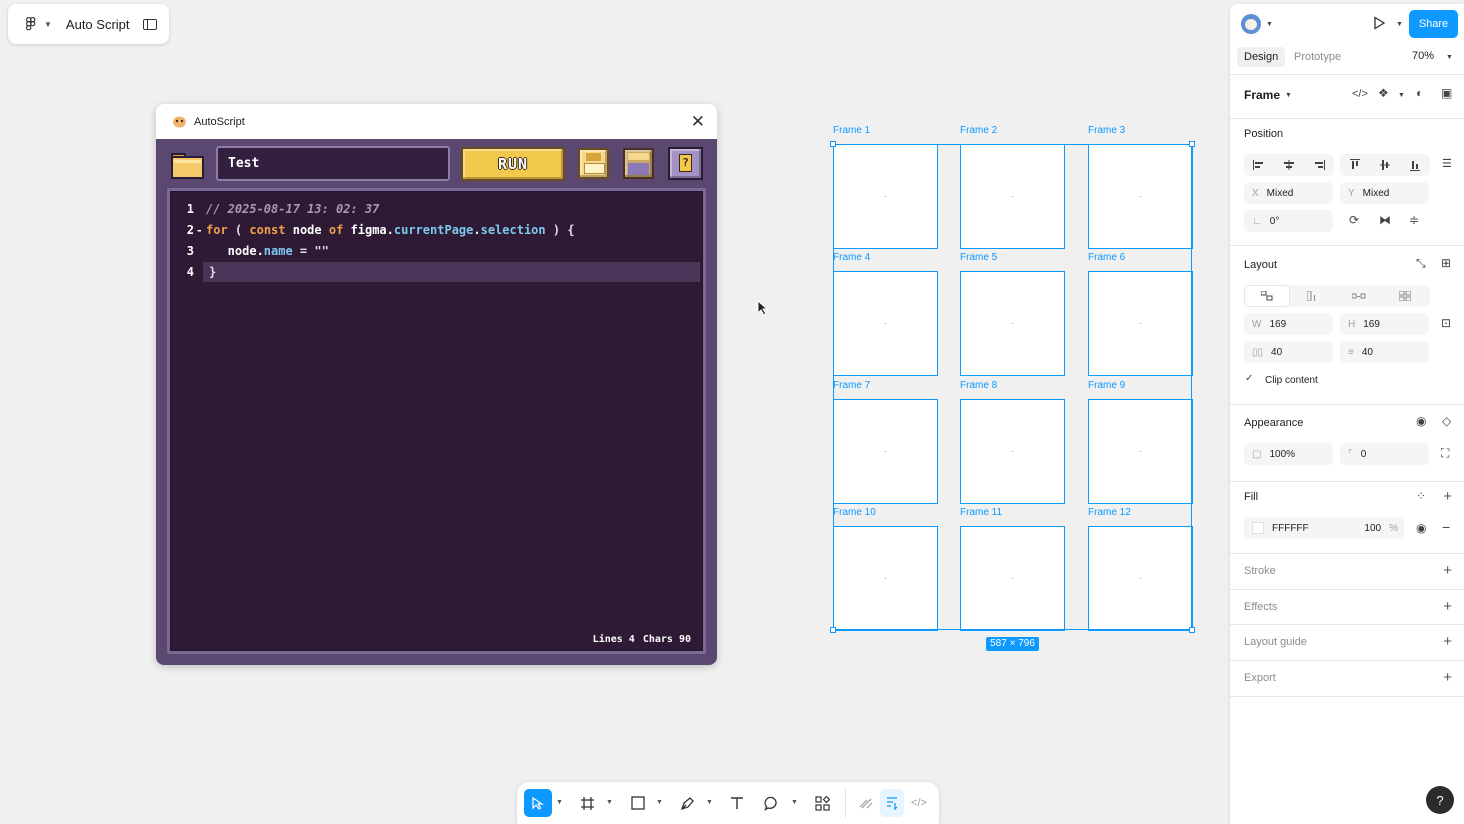 The width and height of the screenshot is (1464, 824). What do you see at coordinates (1415, 165) in the screenshot?
I see `align-bottom-icon` at bounding box center [1415, 165].